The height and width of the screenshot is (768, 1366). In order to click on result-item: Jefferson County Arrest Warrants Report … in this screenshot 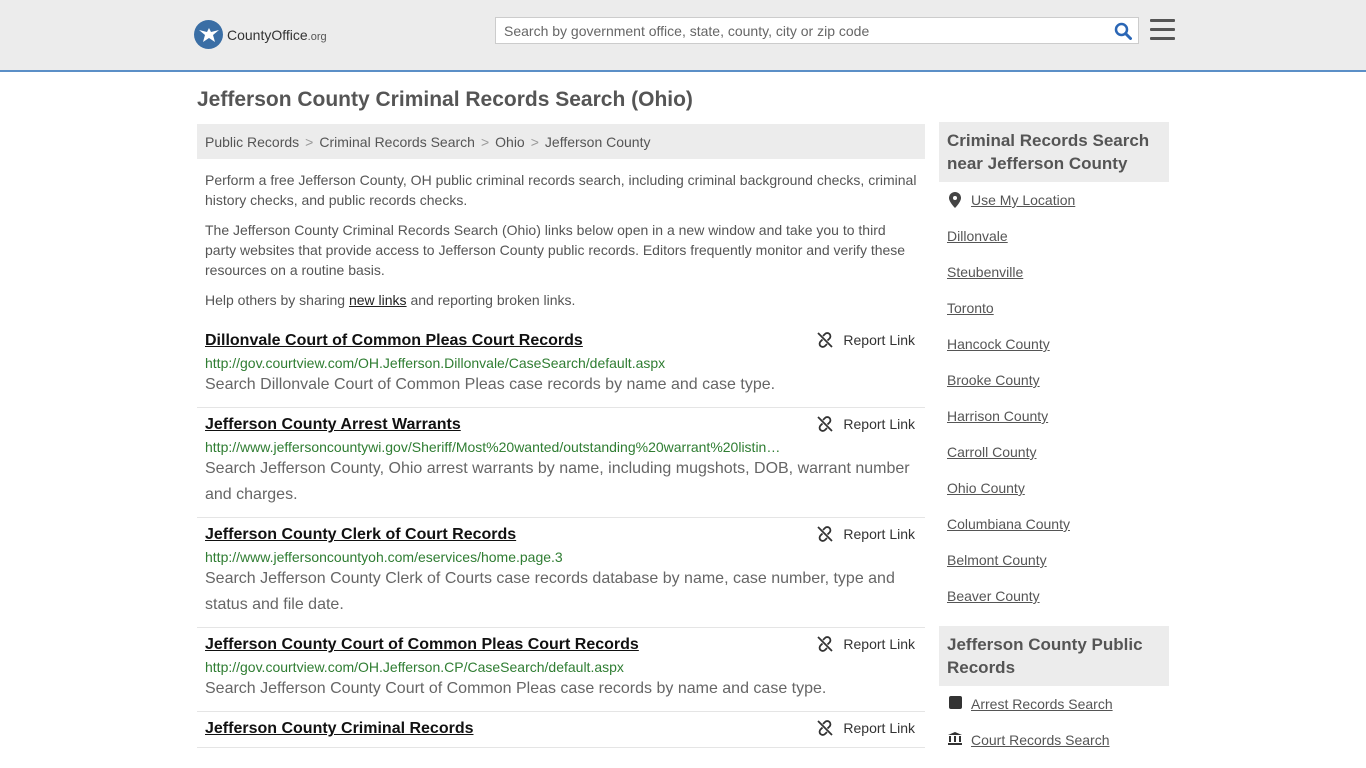, I will do `click(561, 463)`.